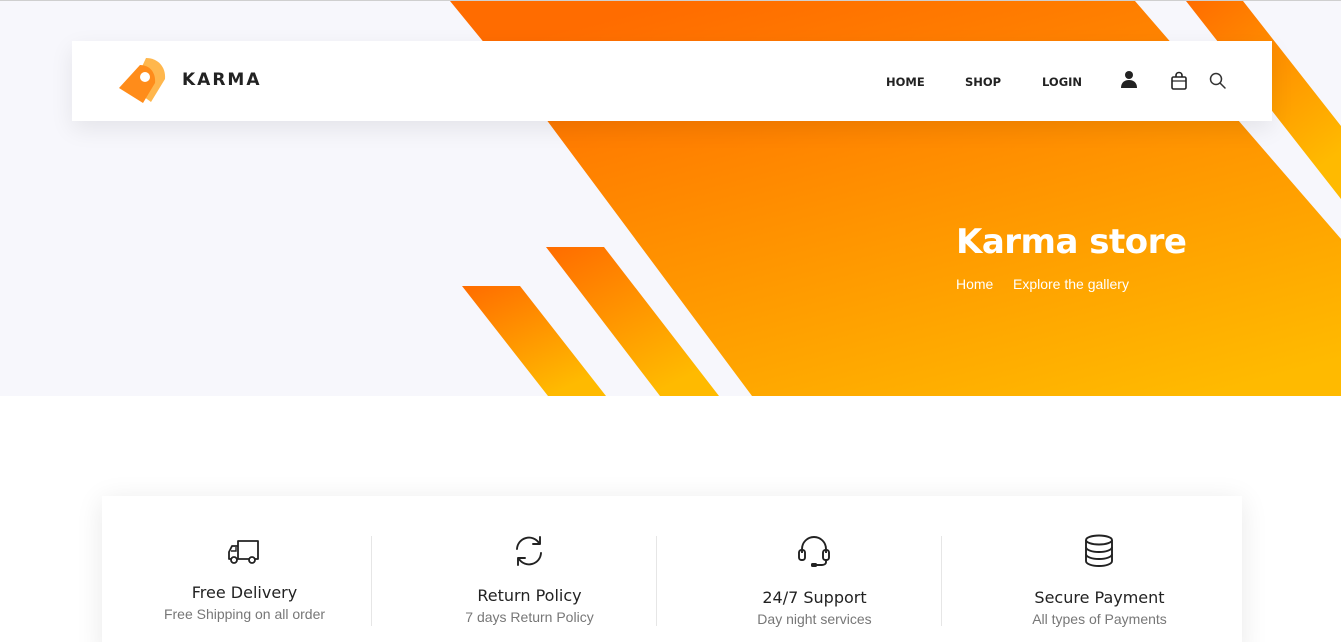 This screenshot has width=1341, height=642. Describe the element at coordinates (814, 569) in the screenshot. I see `feature-support: 24/7 Support Day night services` at that location.